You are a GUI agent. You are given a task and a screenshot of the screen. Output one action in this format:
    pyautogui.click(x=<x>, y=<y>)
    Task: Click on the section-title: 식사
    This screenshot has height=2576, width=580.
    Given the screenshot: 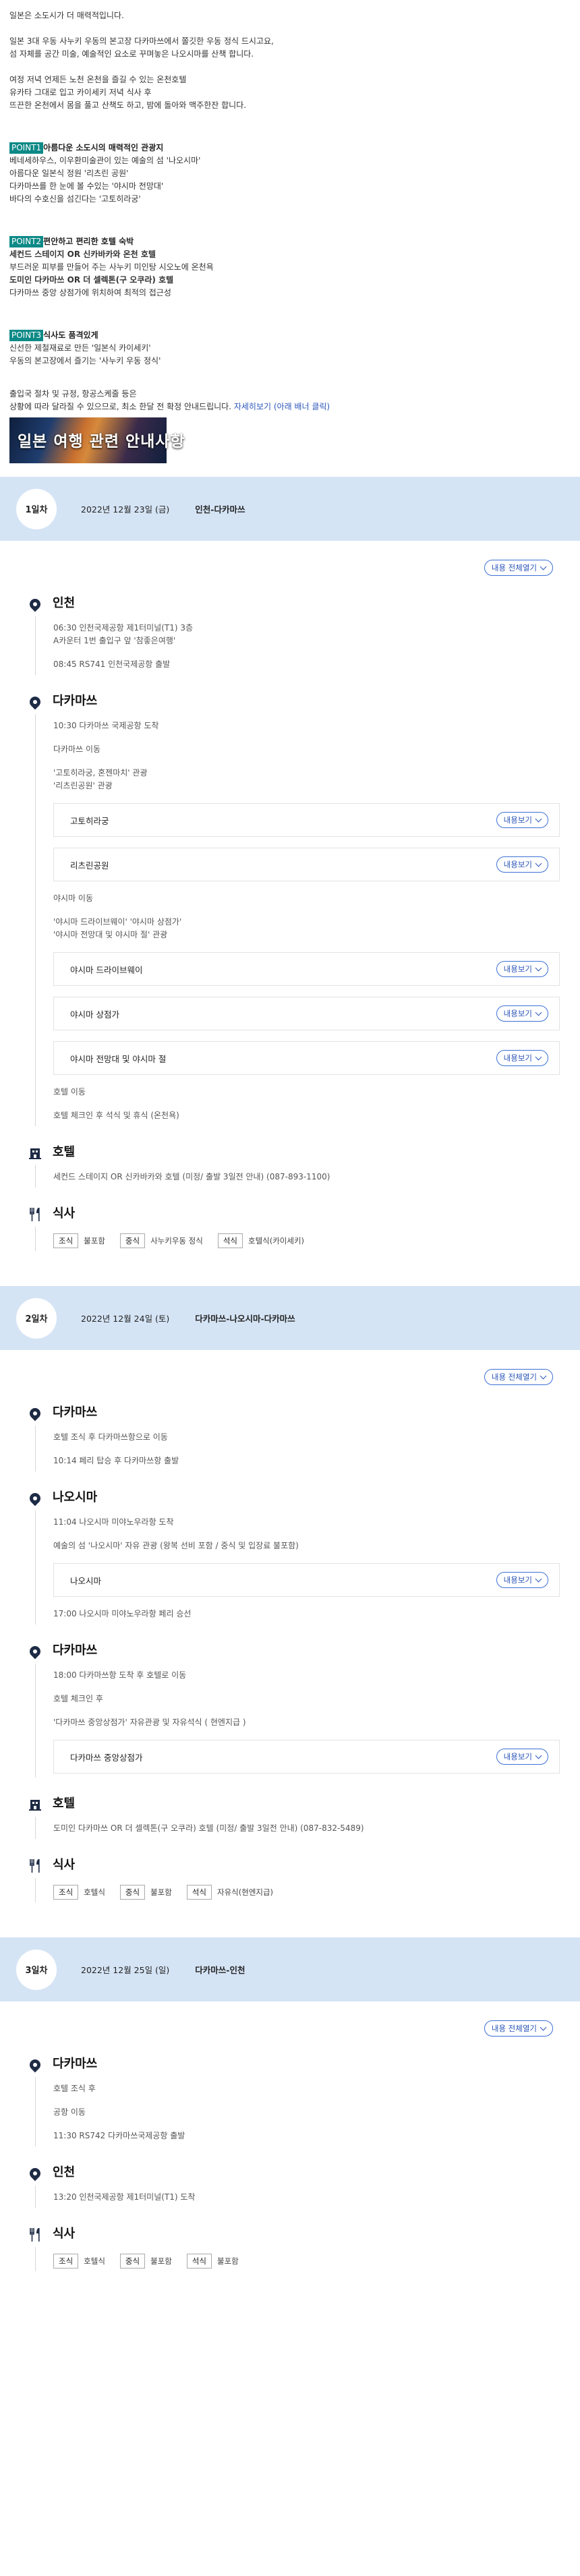 What is the action you would take?
    pyautogui.click(x=64, y=2234)
    